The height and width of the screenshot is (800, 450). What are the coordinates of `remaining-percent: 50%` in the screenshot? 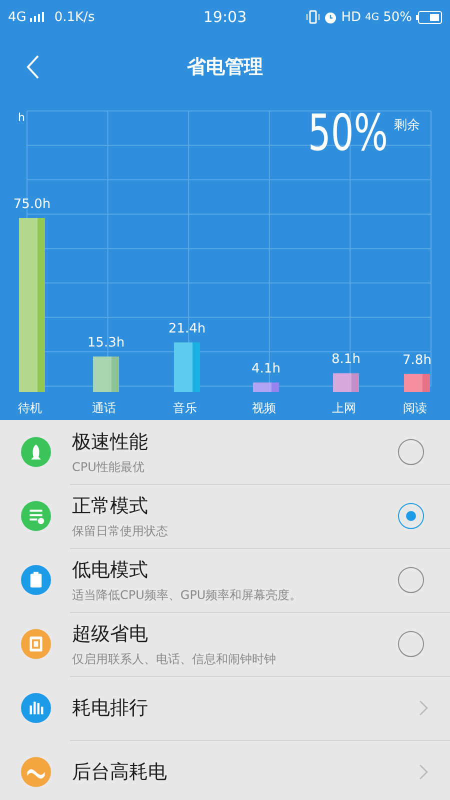 It's located at (348, 133).